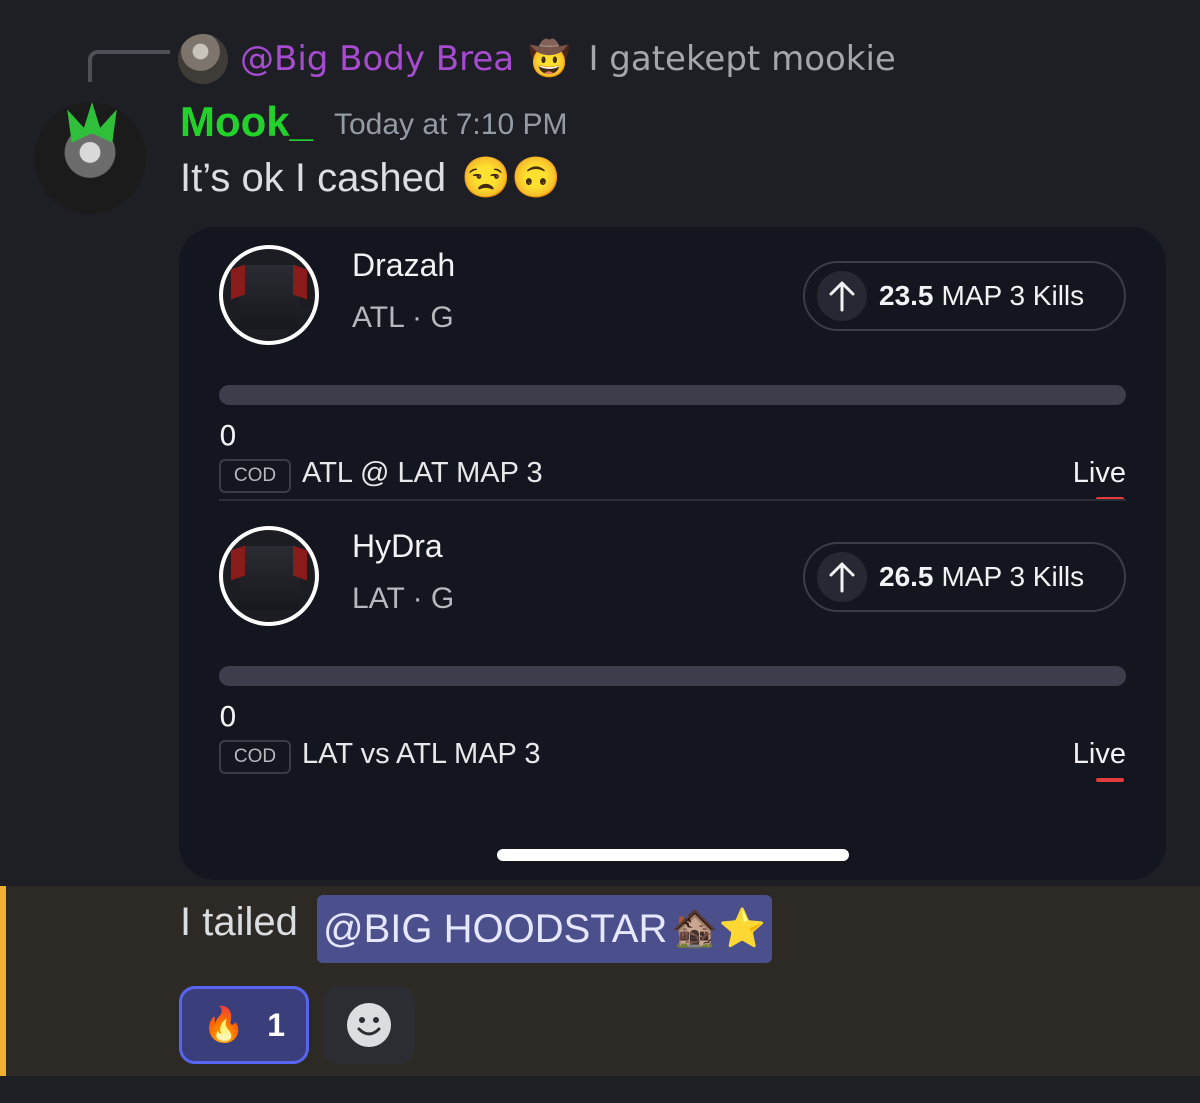 Image resolution: width=1200 pixels, height=1103 pixels. Describe the element at coordinates (1110, 780) in the screenshot. I see `live-indicator` at that location.